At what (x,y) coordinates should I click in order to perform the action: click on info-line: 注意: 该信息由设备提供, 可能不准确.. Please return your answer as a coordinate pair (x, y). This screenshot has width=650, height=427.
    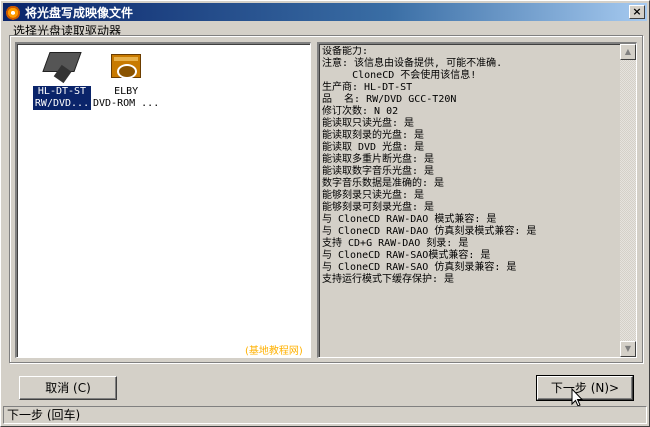
    Looking at the image, I should click on (412, 63).